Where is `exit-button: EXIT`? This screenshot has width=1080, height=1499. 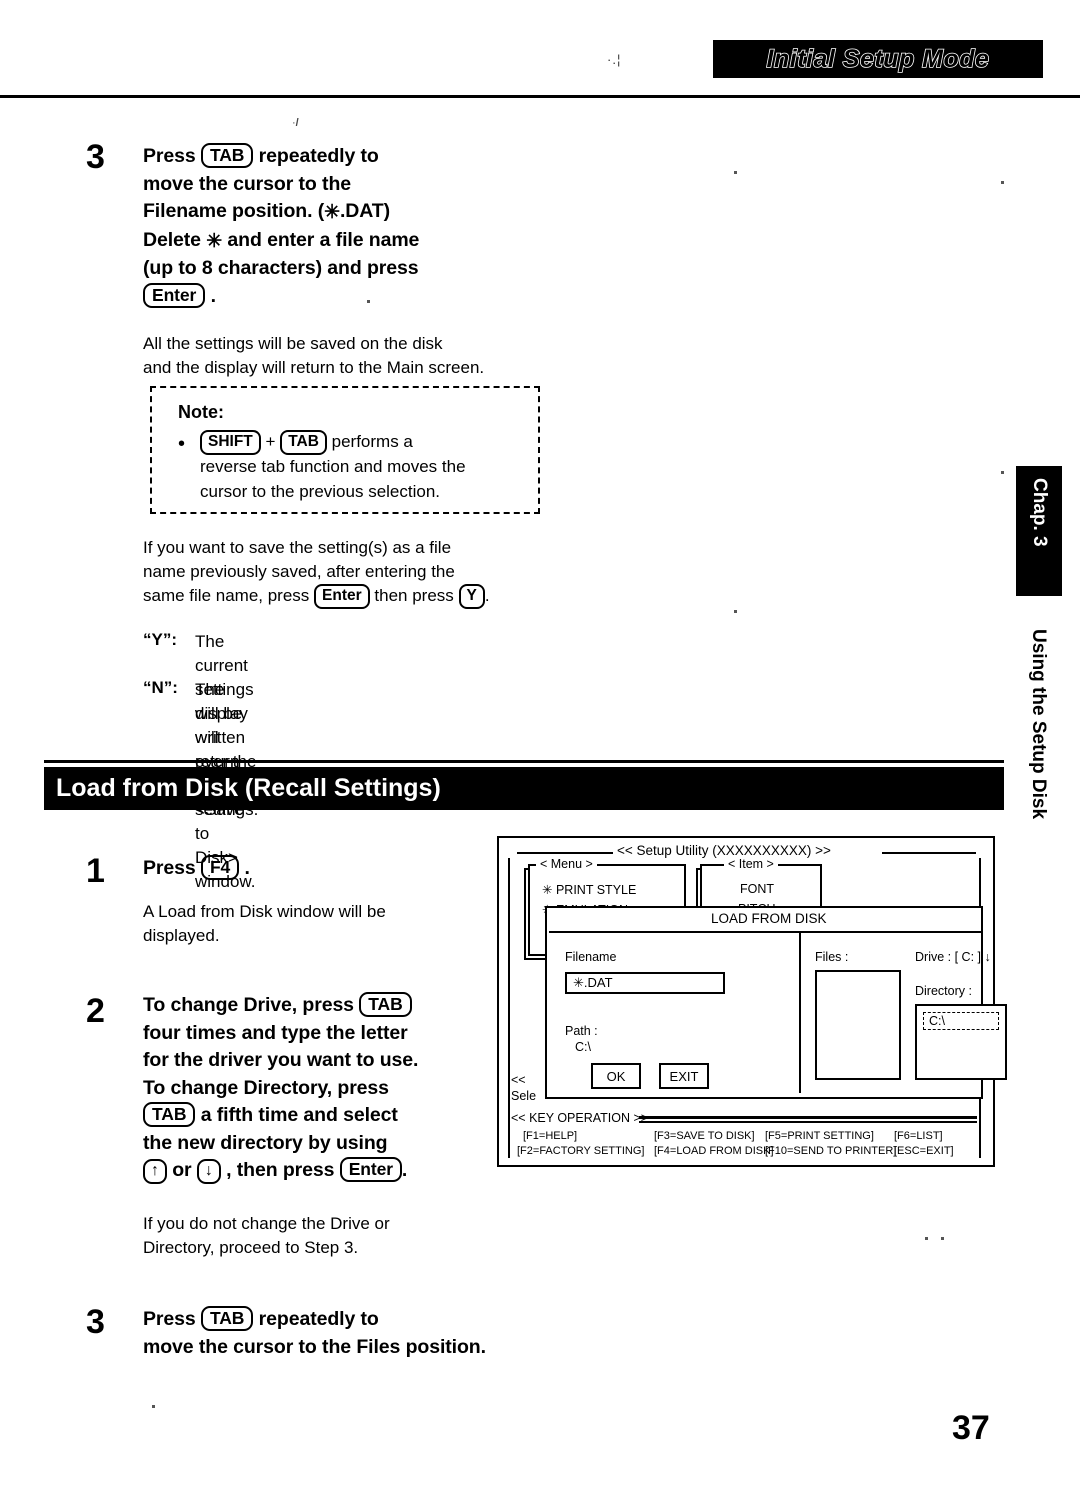
exit-button: EXIT is located at coordinates (684, 1076).